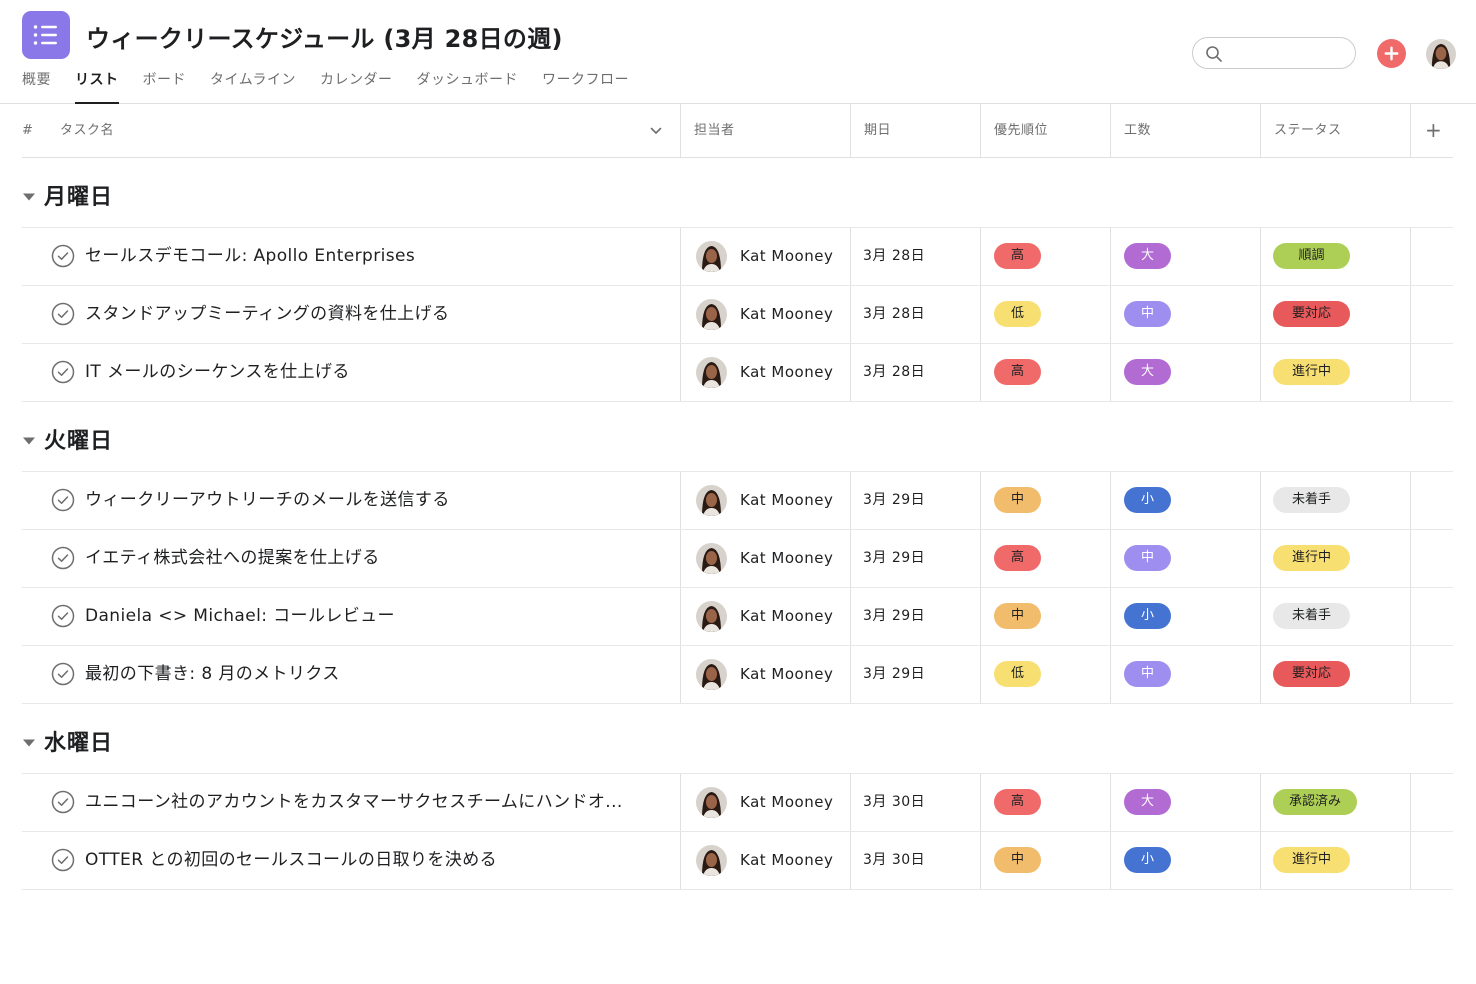 Image resolution: width=1476 pixels, height=984 pixels. I want to click on add-button, so click(1391, 53).